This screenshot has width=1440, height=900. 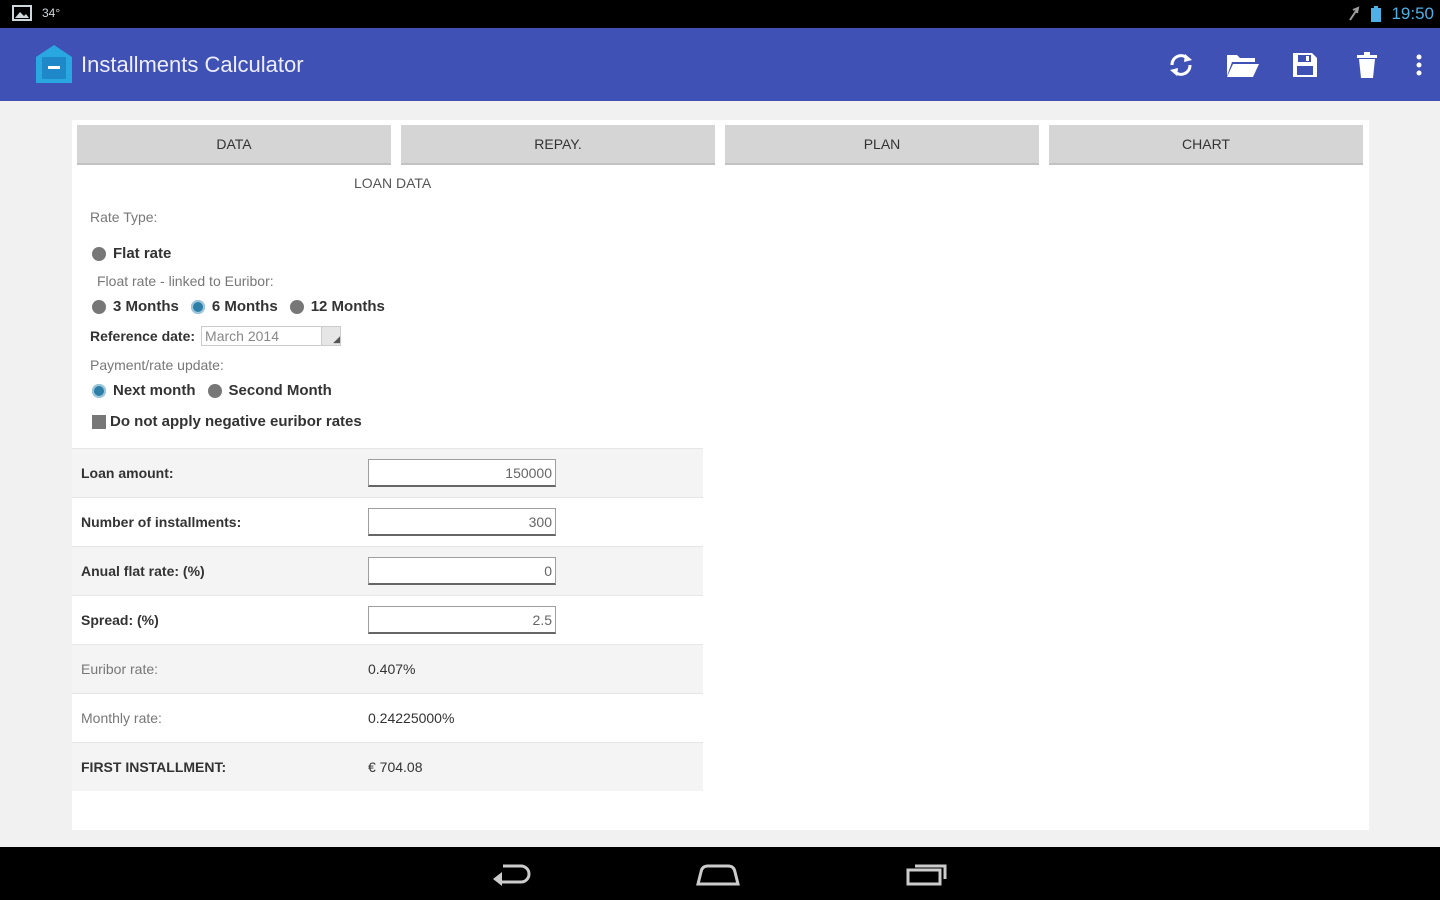 What do you see at coordinates (143, 336) in the screenshot?
I see `reference-date-label: Reference date:` at bounding box center [143, 336].